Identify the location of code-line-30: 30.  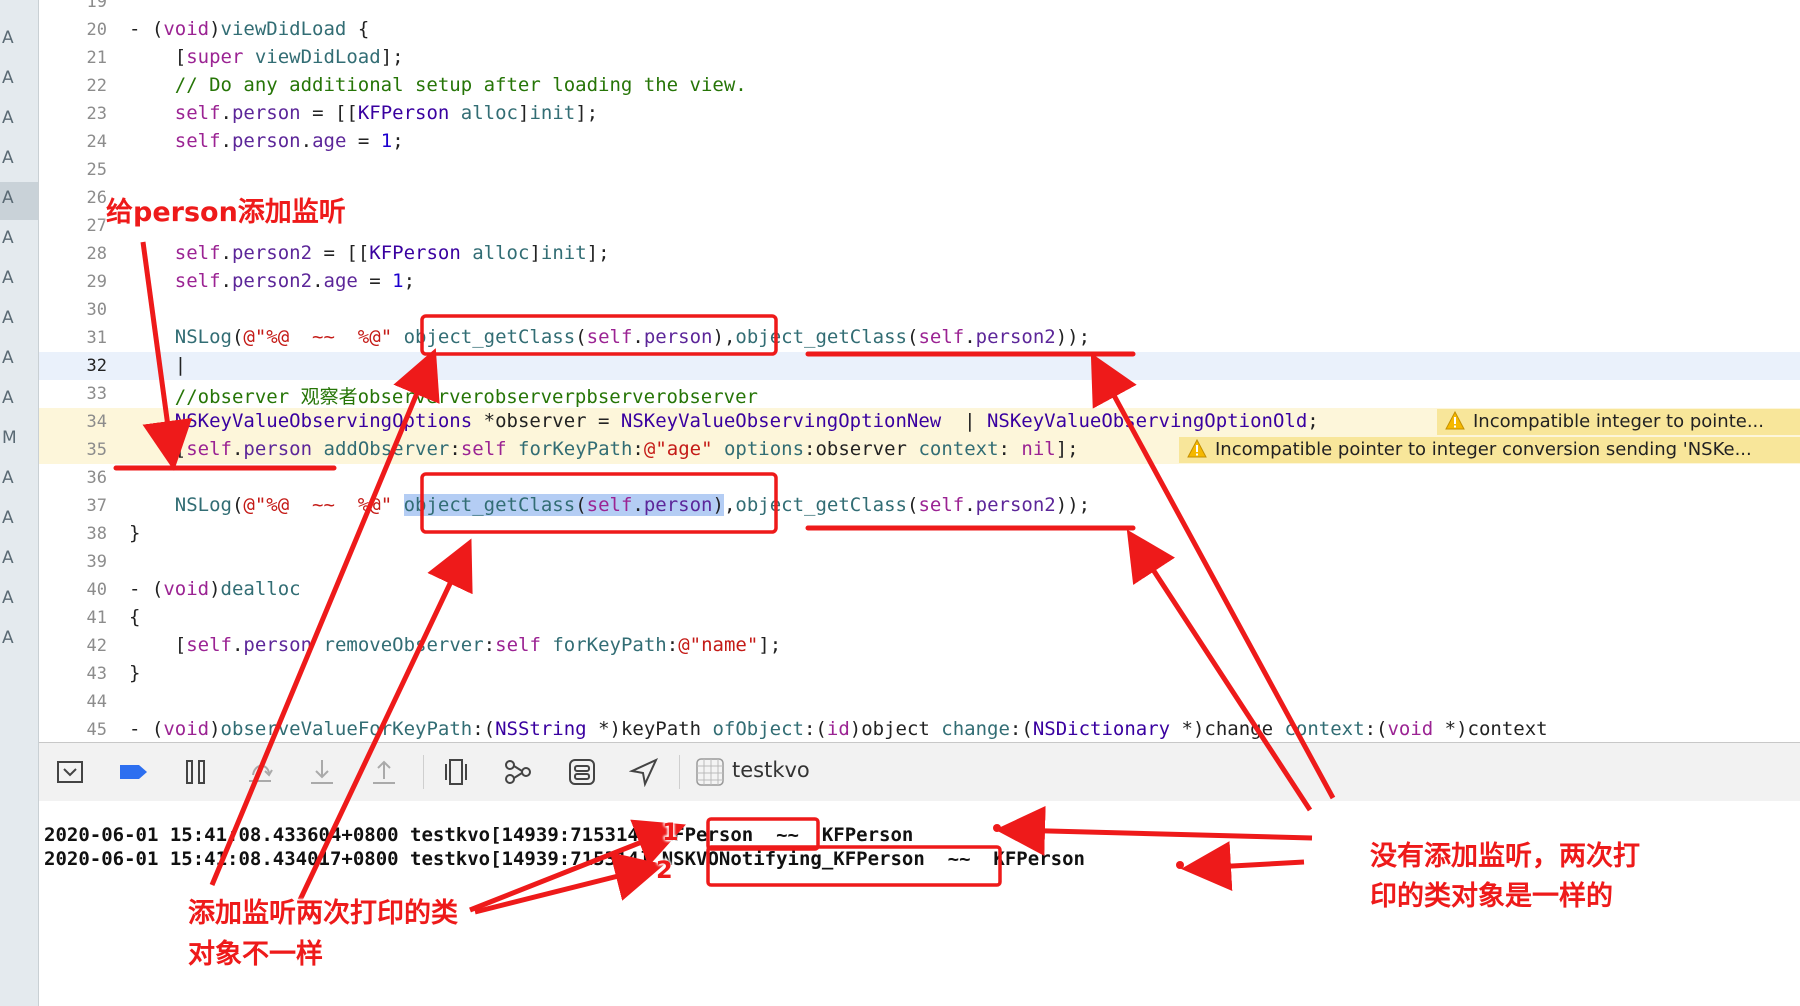
(919, 310).